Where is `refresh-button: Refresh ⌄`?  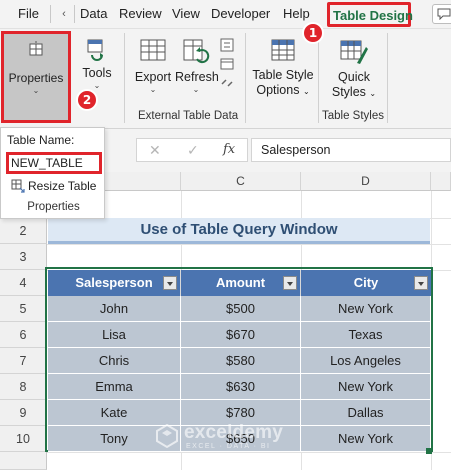
refresh-button: Refresh ⌄ is located at coordinates (197, 65).